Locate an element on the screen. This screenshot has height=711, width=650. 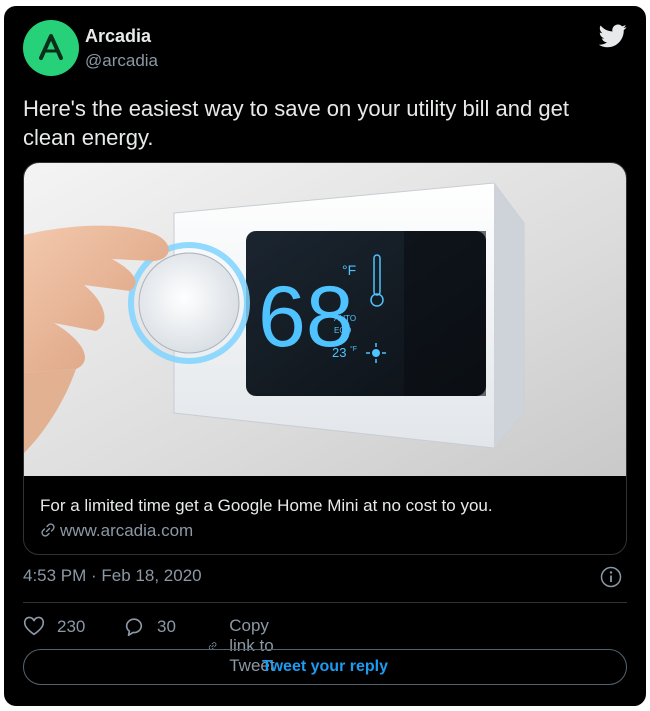
twitter-bird-icon is located at coordinates (612, 38).